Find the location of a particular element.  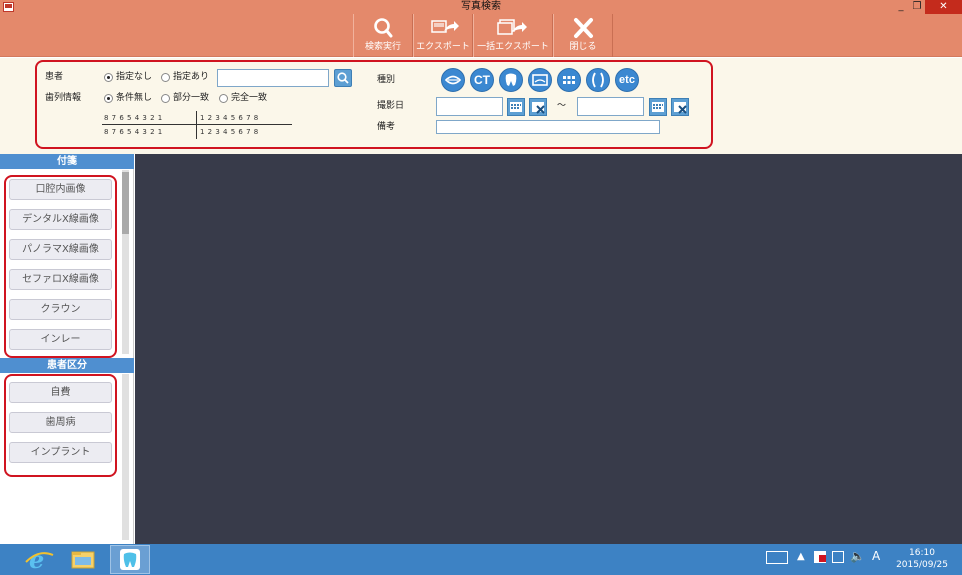

ie-taskbar-button: e is located at coordinates (39, 559).